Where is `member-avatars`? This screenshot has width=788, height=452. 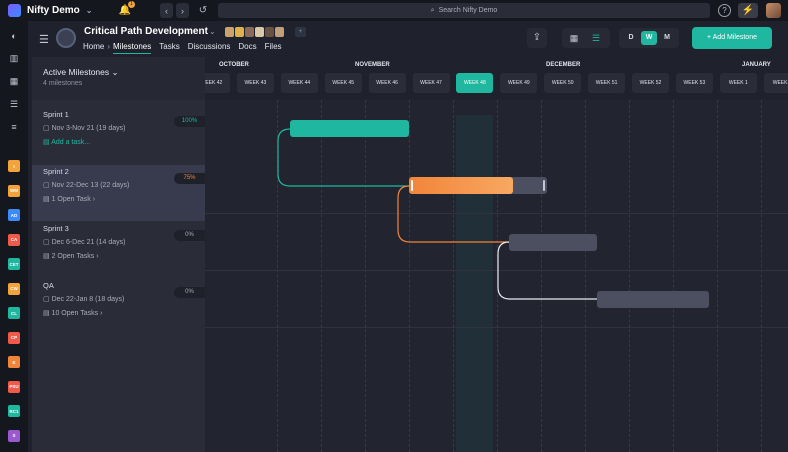
member-avatars is located at coordinates (255, 32).